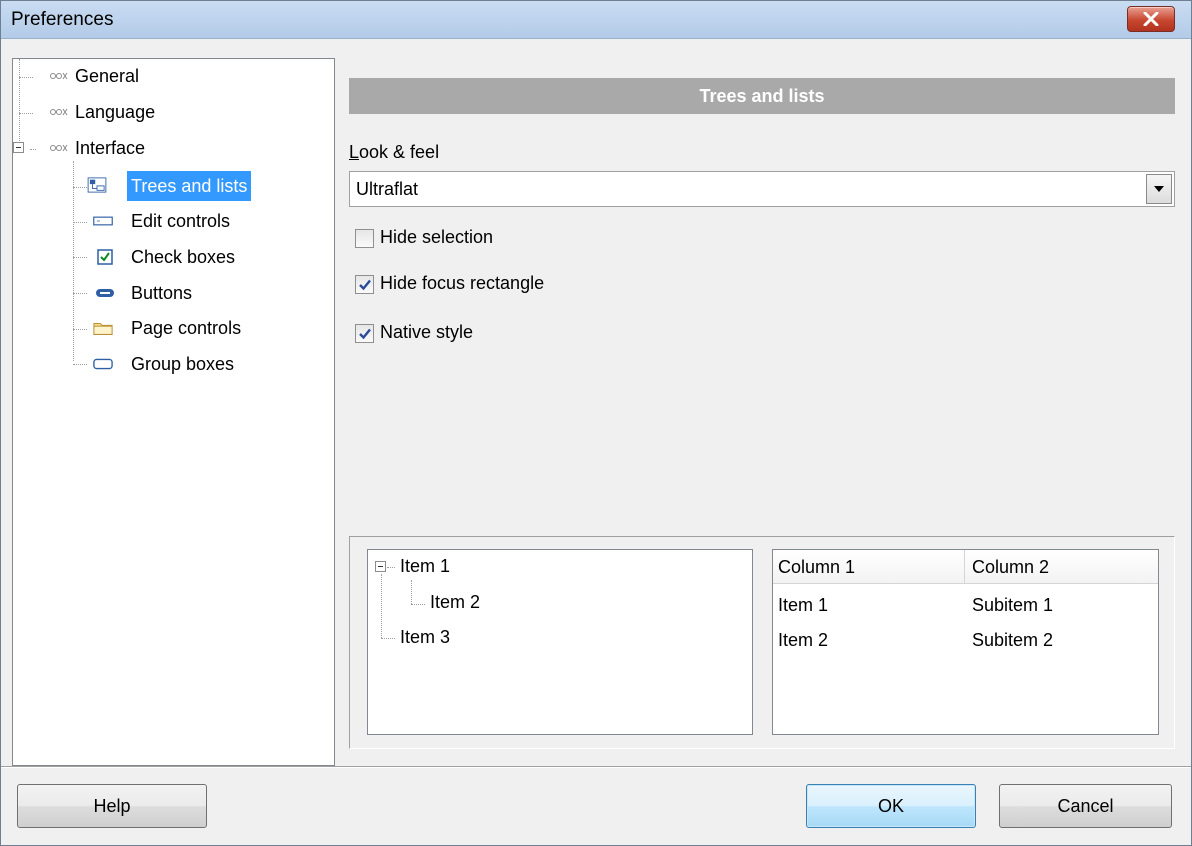 The height and width of the screenshot is (846, 1192). What do you see at coordinates (183, 364) in the screenshot?
I see `tree-item-label: Group boxes` at bounding box center [183, 364].